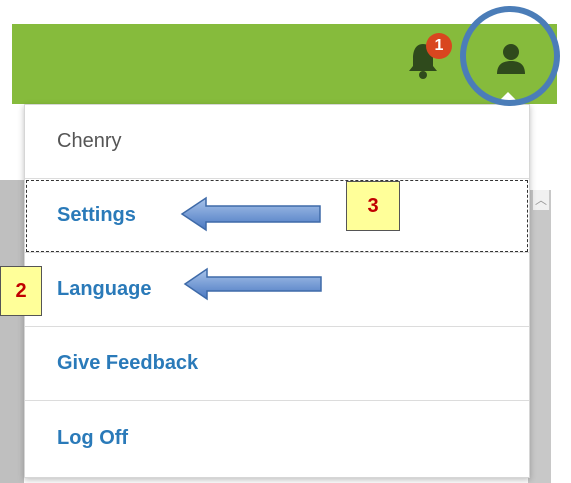 This screenshot has height=483, width=571. I want to click on arrow-to-language, so click(253, 284).